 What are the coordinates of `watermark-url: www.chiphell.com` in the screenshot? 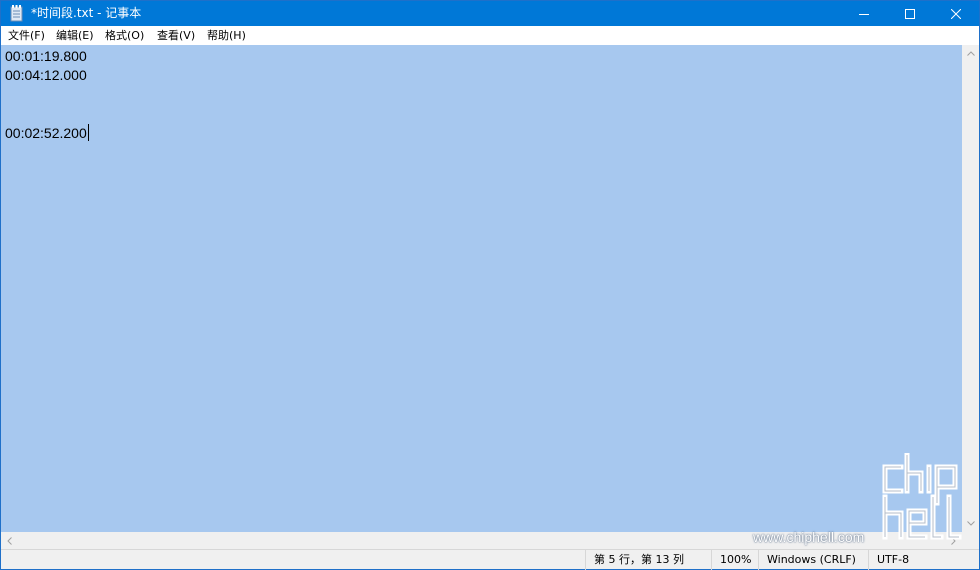 It's located at (809, 537).